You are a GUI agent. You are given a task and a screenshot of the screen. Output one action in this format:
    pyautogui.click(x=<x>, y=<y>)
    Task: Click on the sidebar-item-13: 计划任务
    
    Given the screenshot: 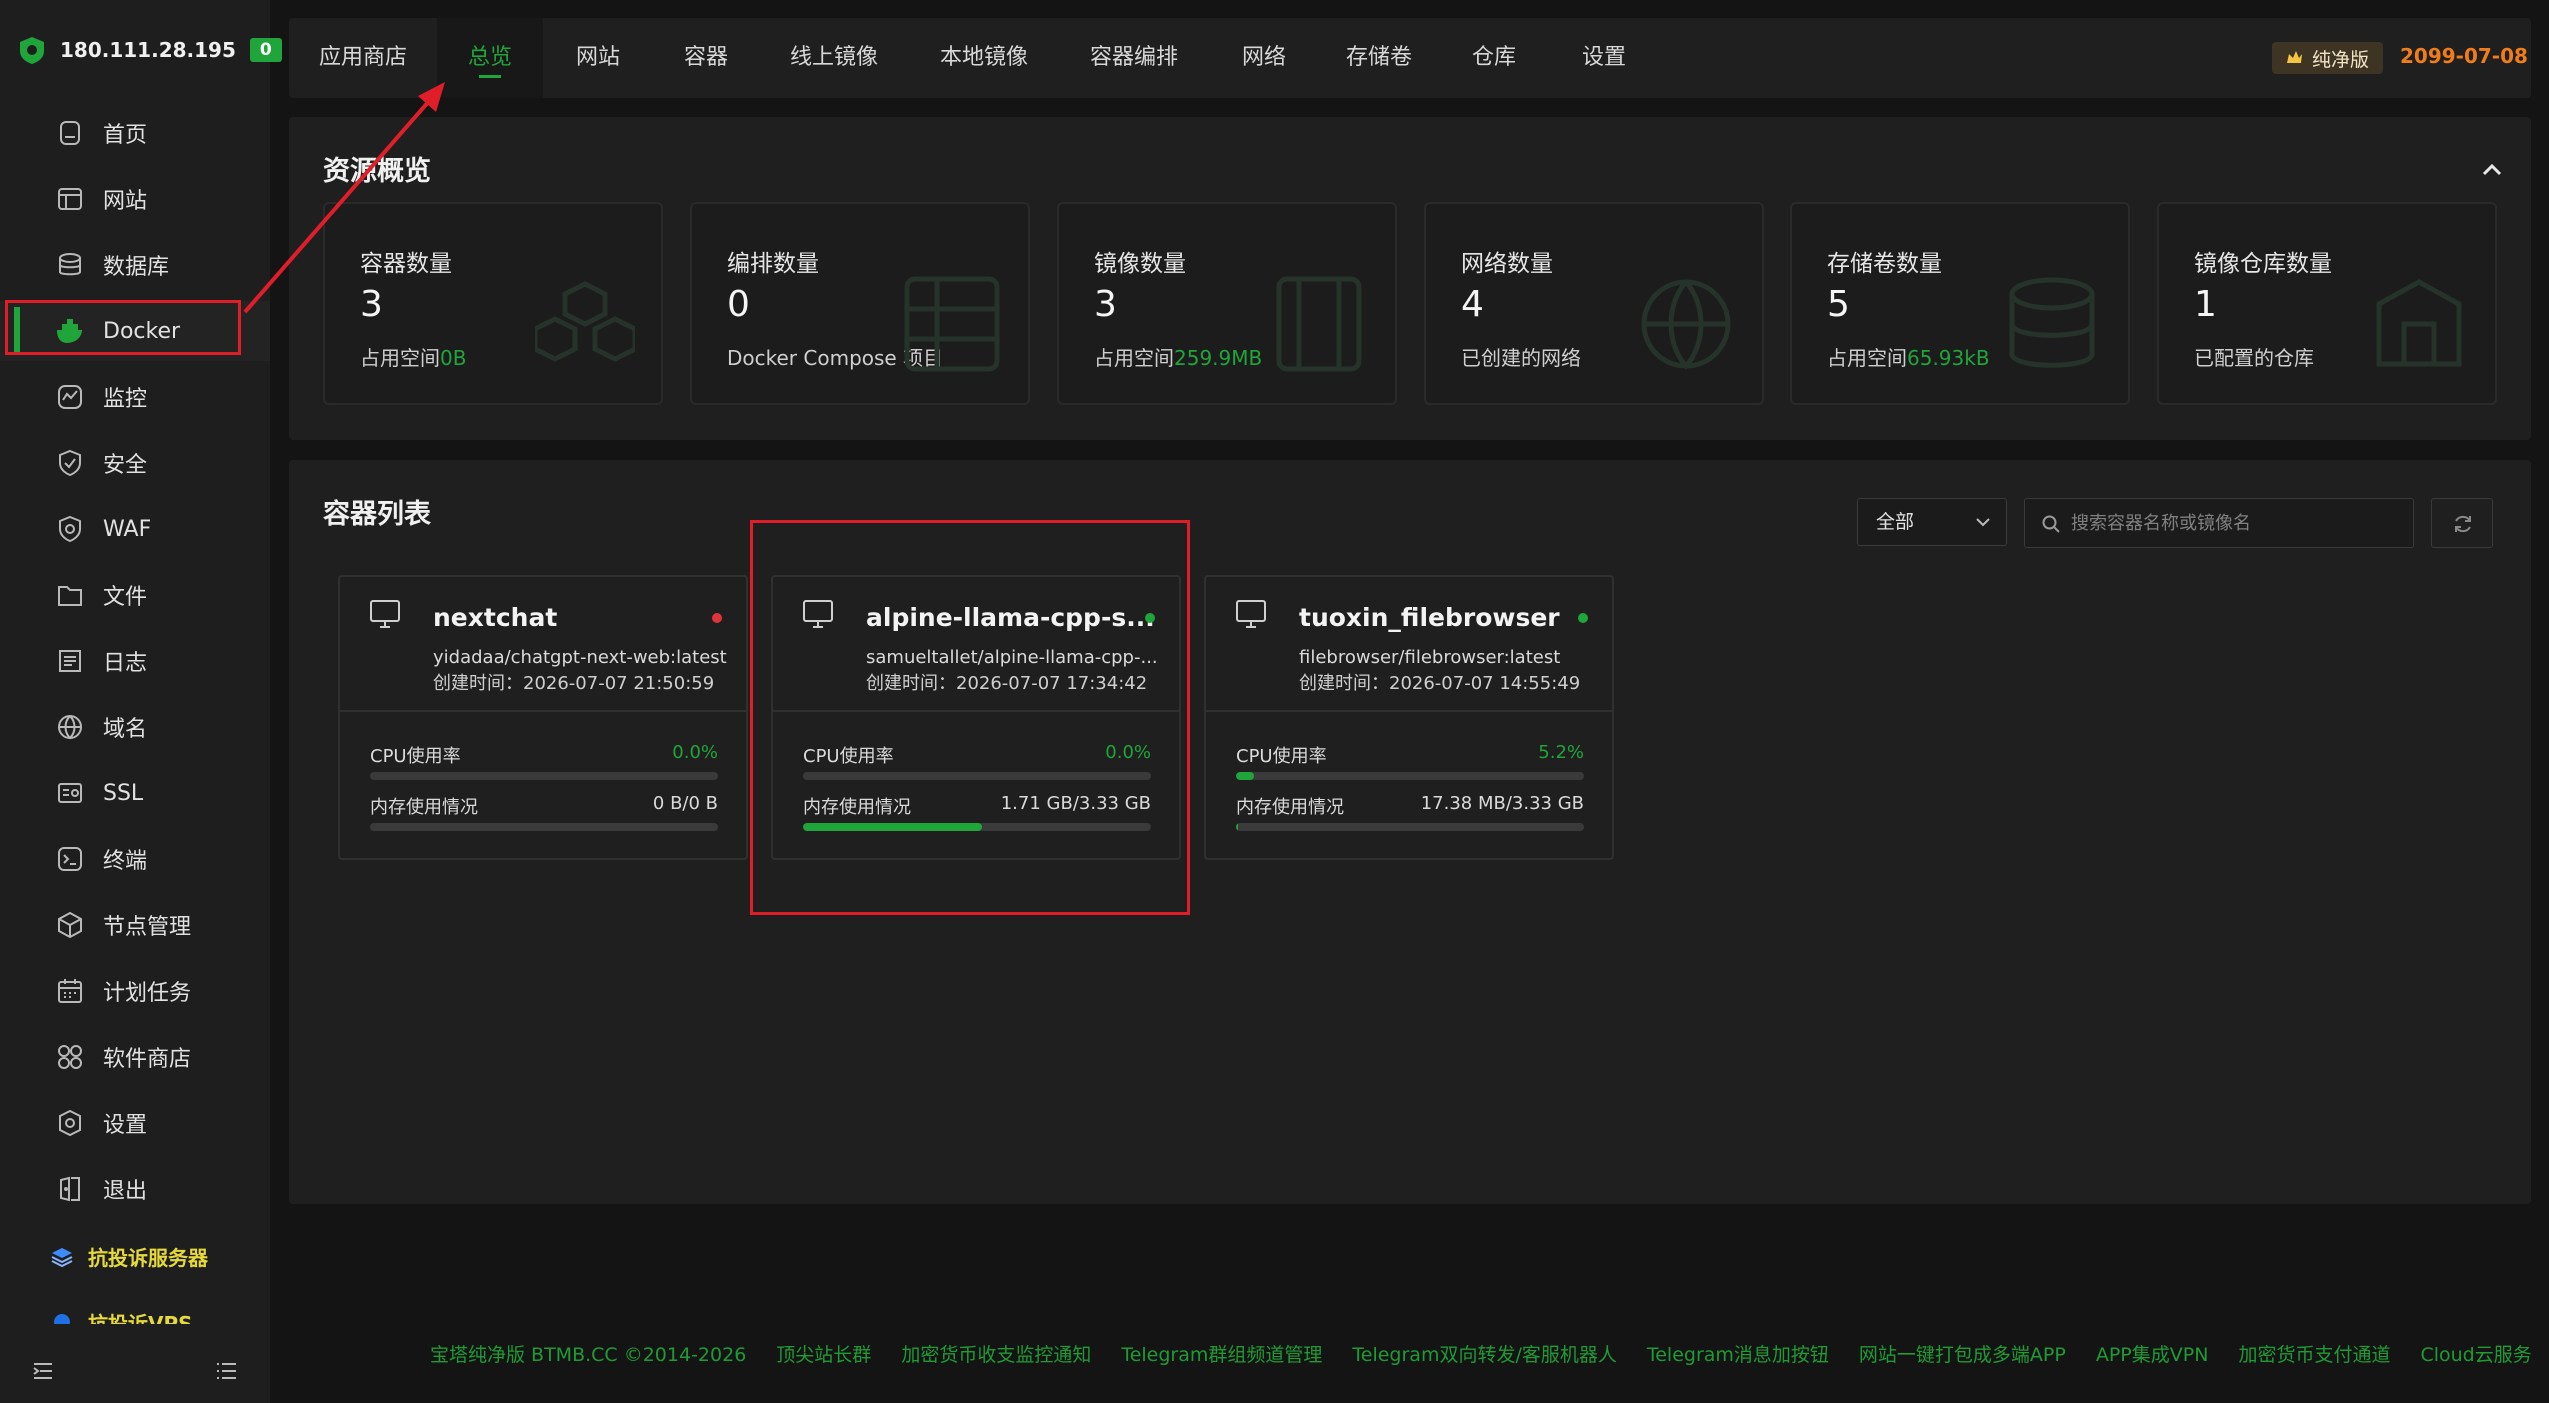 What is the action you would take?
    pyautogui.click(x=135, y=991)
    